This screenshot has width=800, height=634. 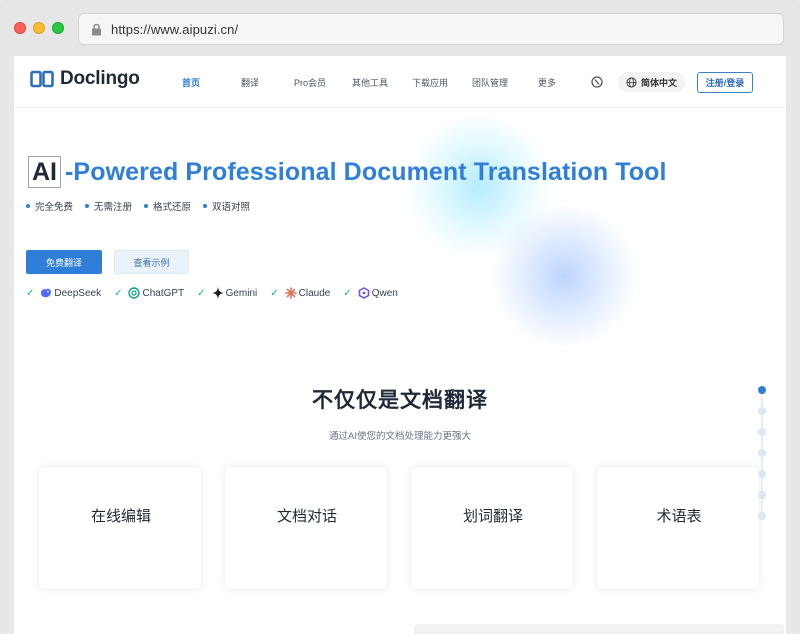 I want to click on lock-icon, so click(x=96, y=29).